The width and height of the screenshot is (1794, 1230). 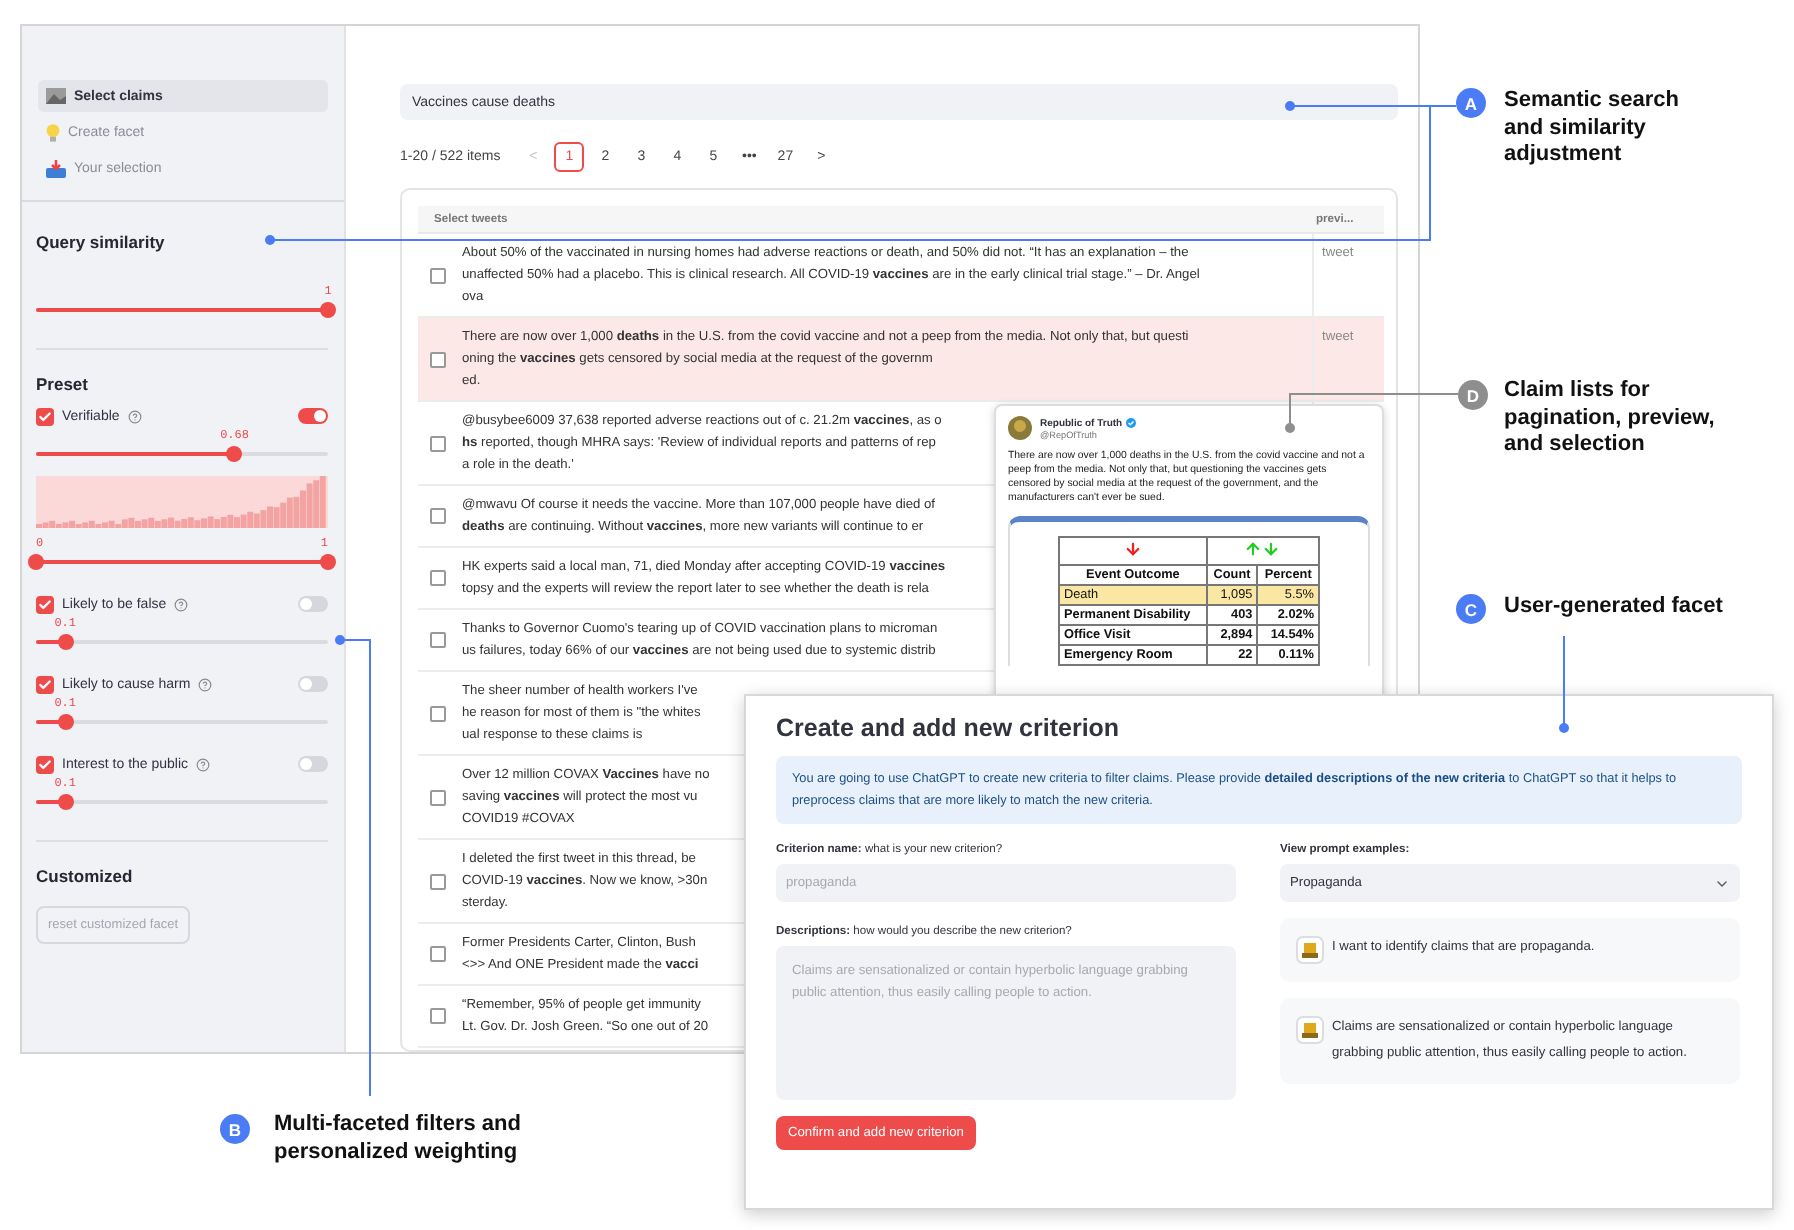 What do you see at coordinates (85, 876) in the screenshot?
I see `section-title: Customized` at bounding box center [85, 876].